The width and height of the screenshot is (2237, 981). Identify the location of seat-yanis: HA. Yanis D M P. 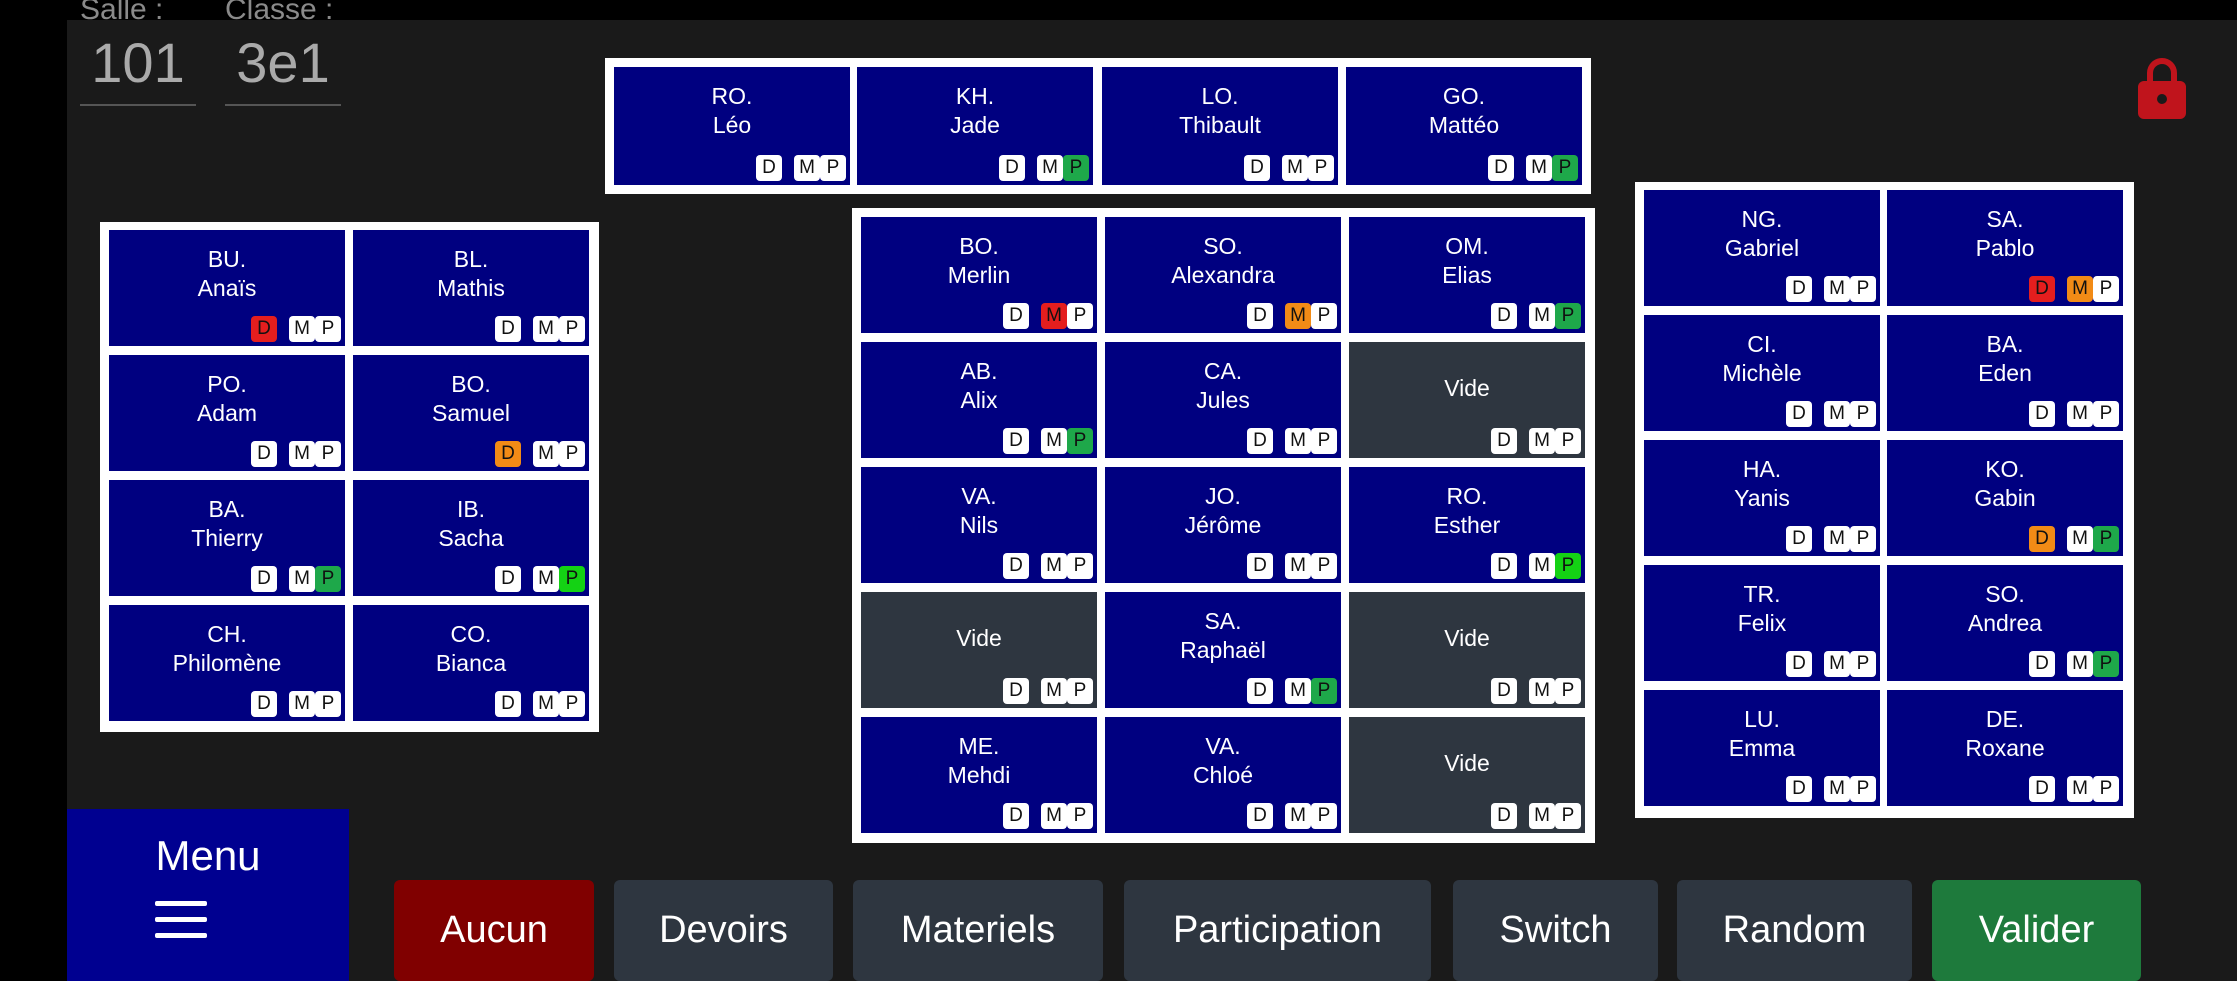
(1762, 498).